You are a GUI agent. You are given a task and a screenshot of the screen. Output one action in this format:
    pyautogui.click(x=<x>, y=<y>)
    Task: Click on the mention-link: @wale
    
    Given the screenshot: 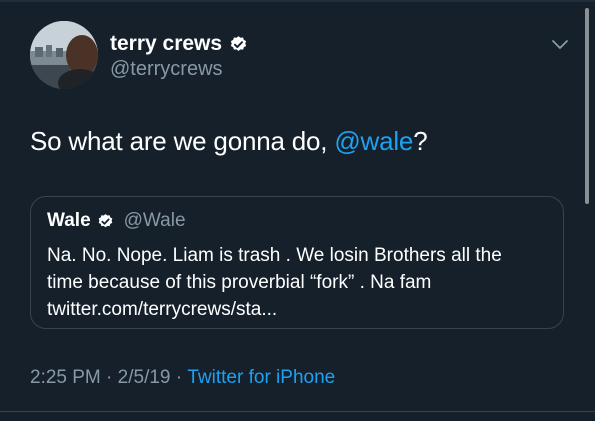 What is the action you would take?
    pyautogui.click(x=373, y=141)
    